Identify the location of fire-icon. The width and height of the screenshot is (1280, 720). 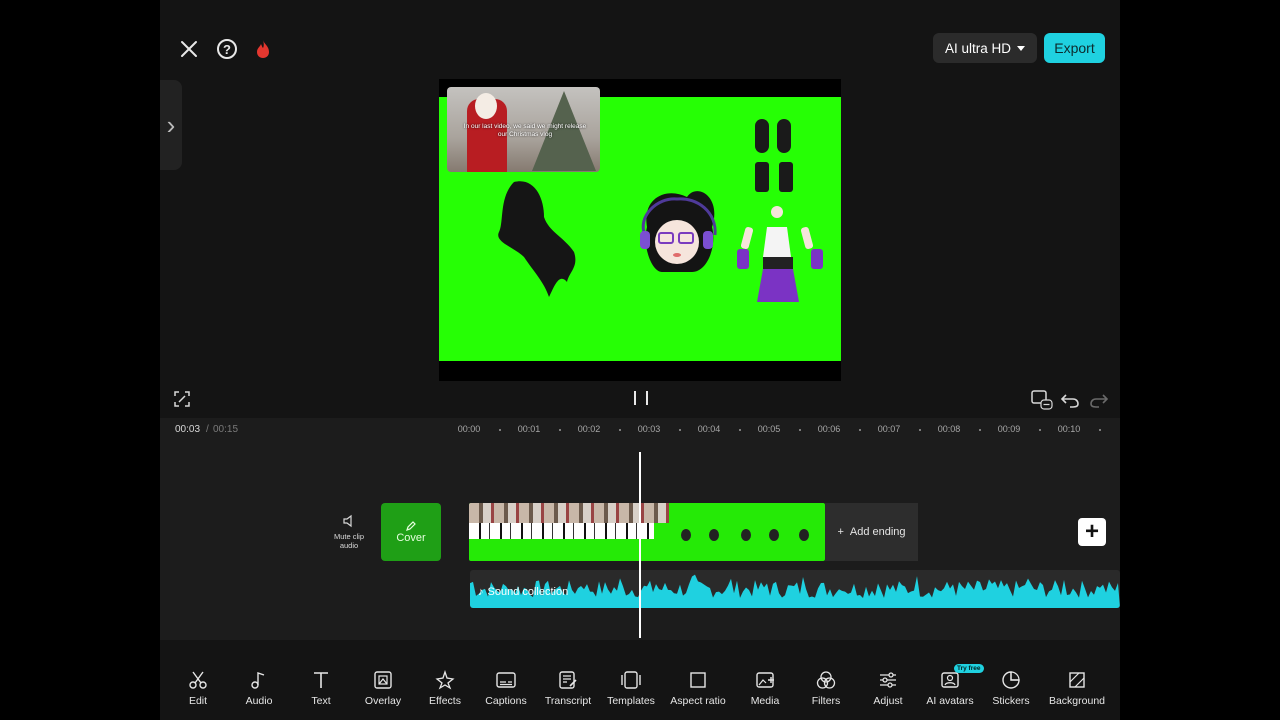
(263, 49).